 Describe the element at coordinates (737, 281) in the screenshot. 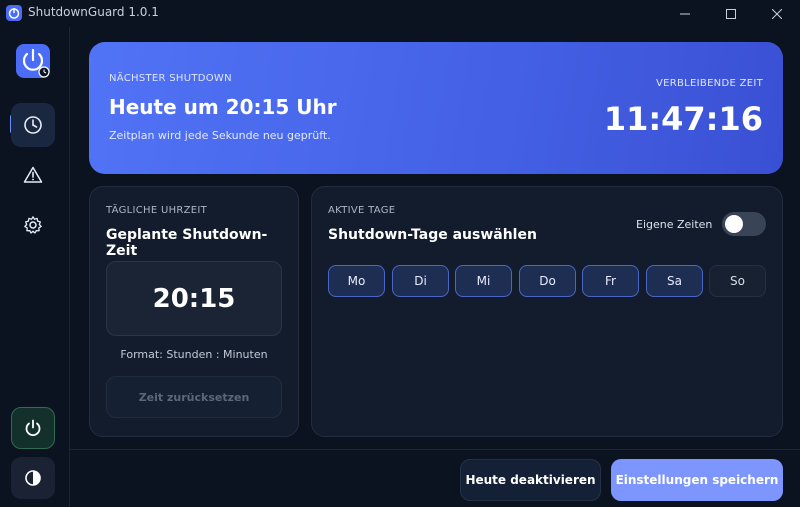

I see `day-button-so: So` at that location.